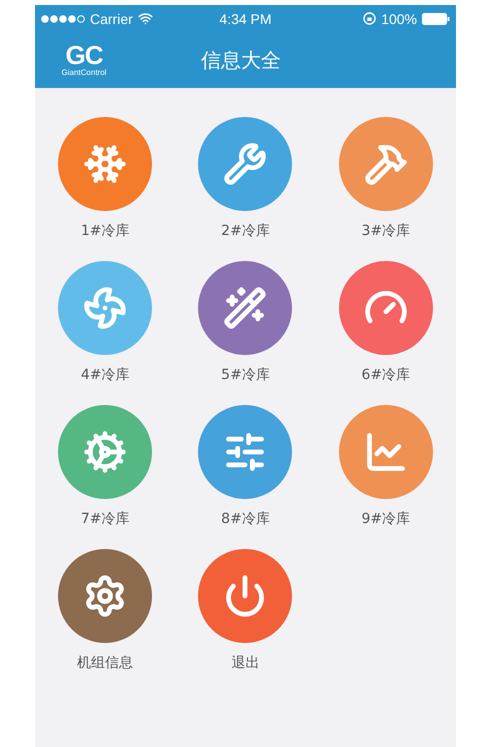  What do you see at coordinates (369, 18) in the screenshot?
I see `rotation-lock-icon` at bounding box center [369, 18].